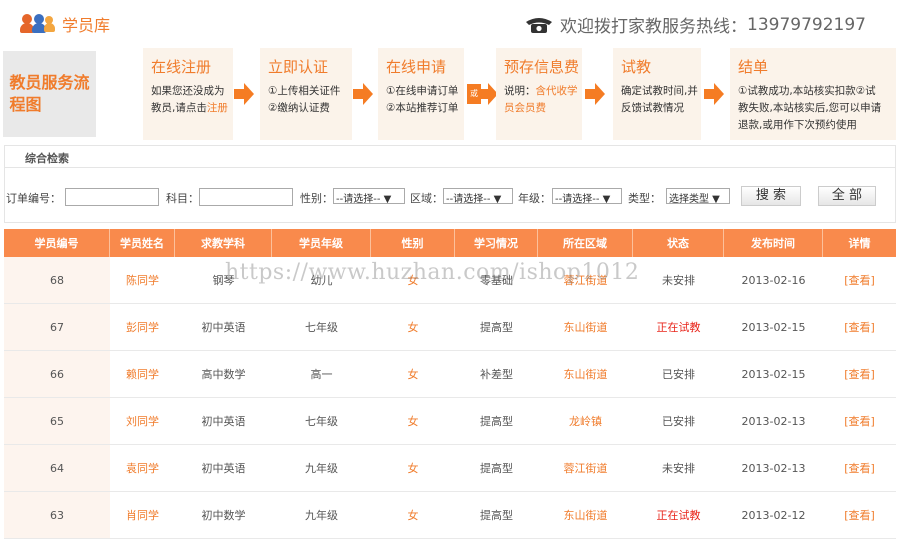 Image resolution: width=900 pixels, height=542 pixels. Describe the element at coordinates (585, 421) in the screenshot. I see `area: 龙岭镇` at that location.